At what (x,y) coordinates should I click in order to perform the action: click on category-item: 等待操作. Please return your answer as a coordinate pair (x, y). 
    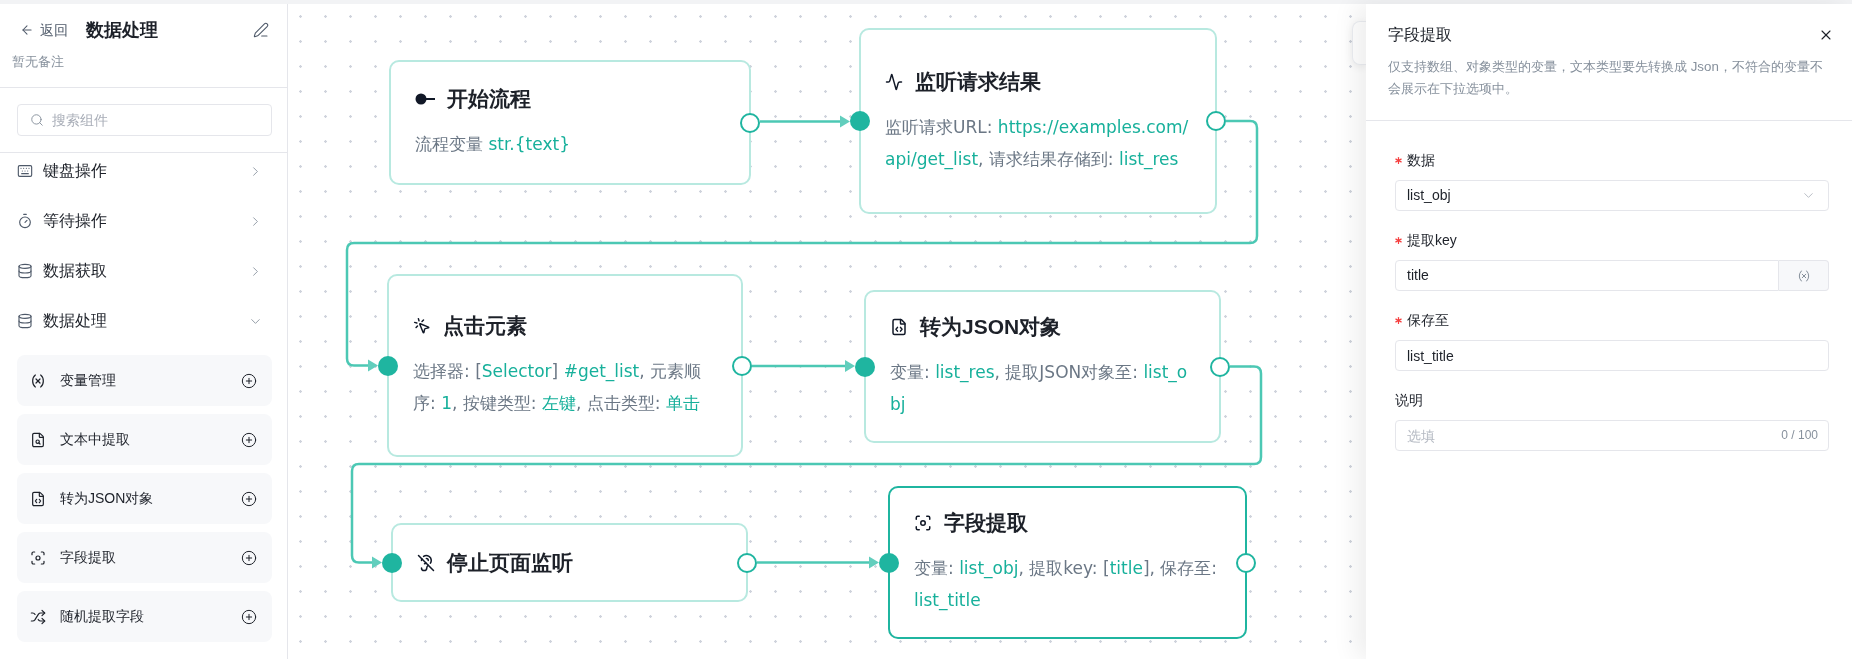
    Looking at the image, I should click on (143, 221).